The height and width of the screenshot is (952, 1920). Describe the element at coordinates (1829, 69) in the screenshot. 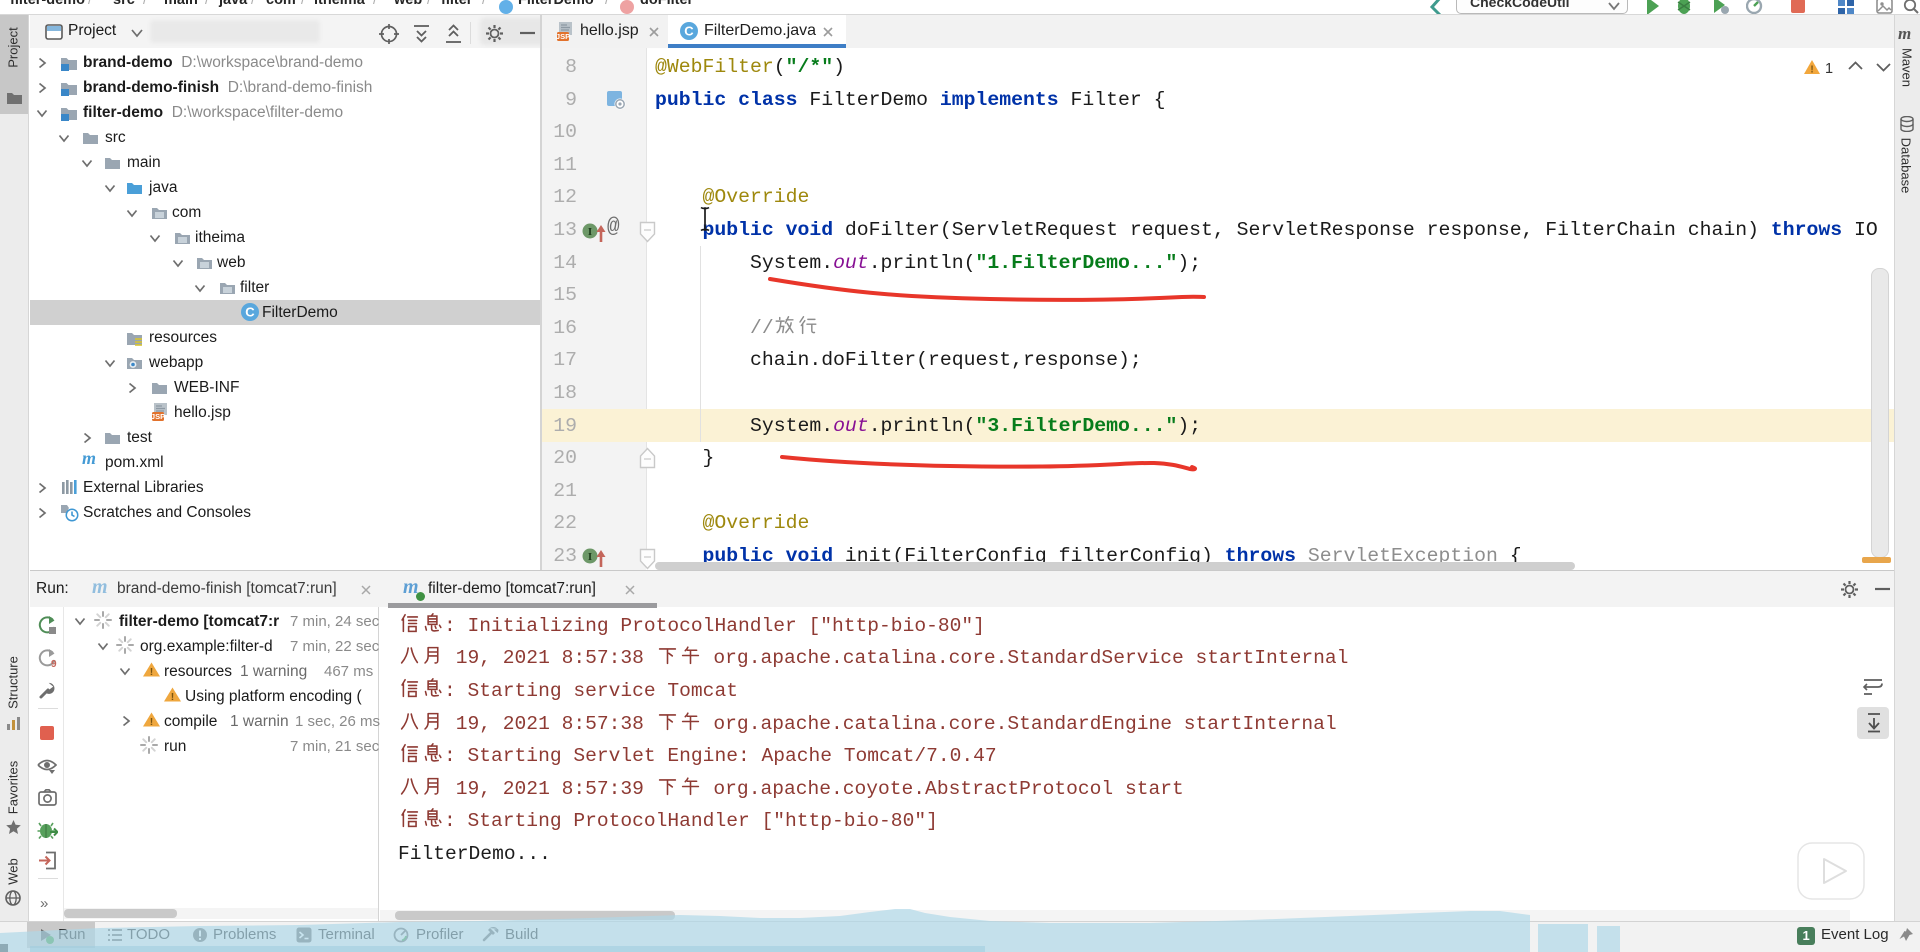

I see `svg-text: 1` at that location.